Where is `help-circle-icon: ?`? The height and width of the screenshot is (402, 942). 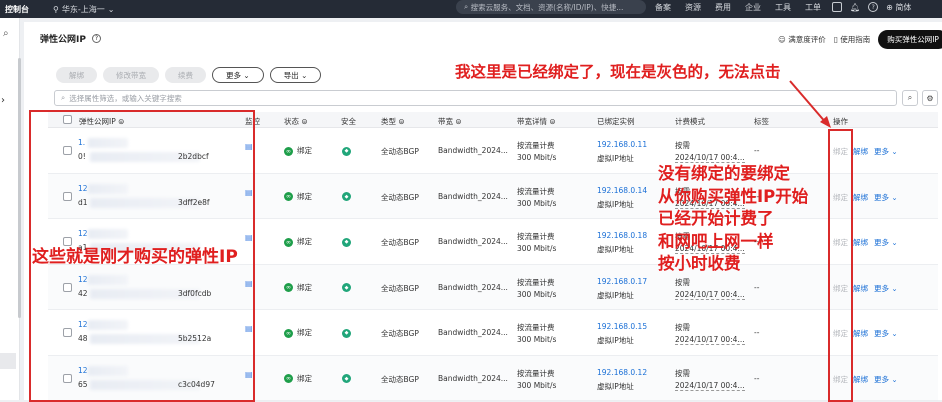 help-circle-icon: ? is located at coordinates (96, 38).